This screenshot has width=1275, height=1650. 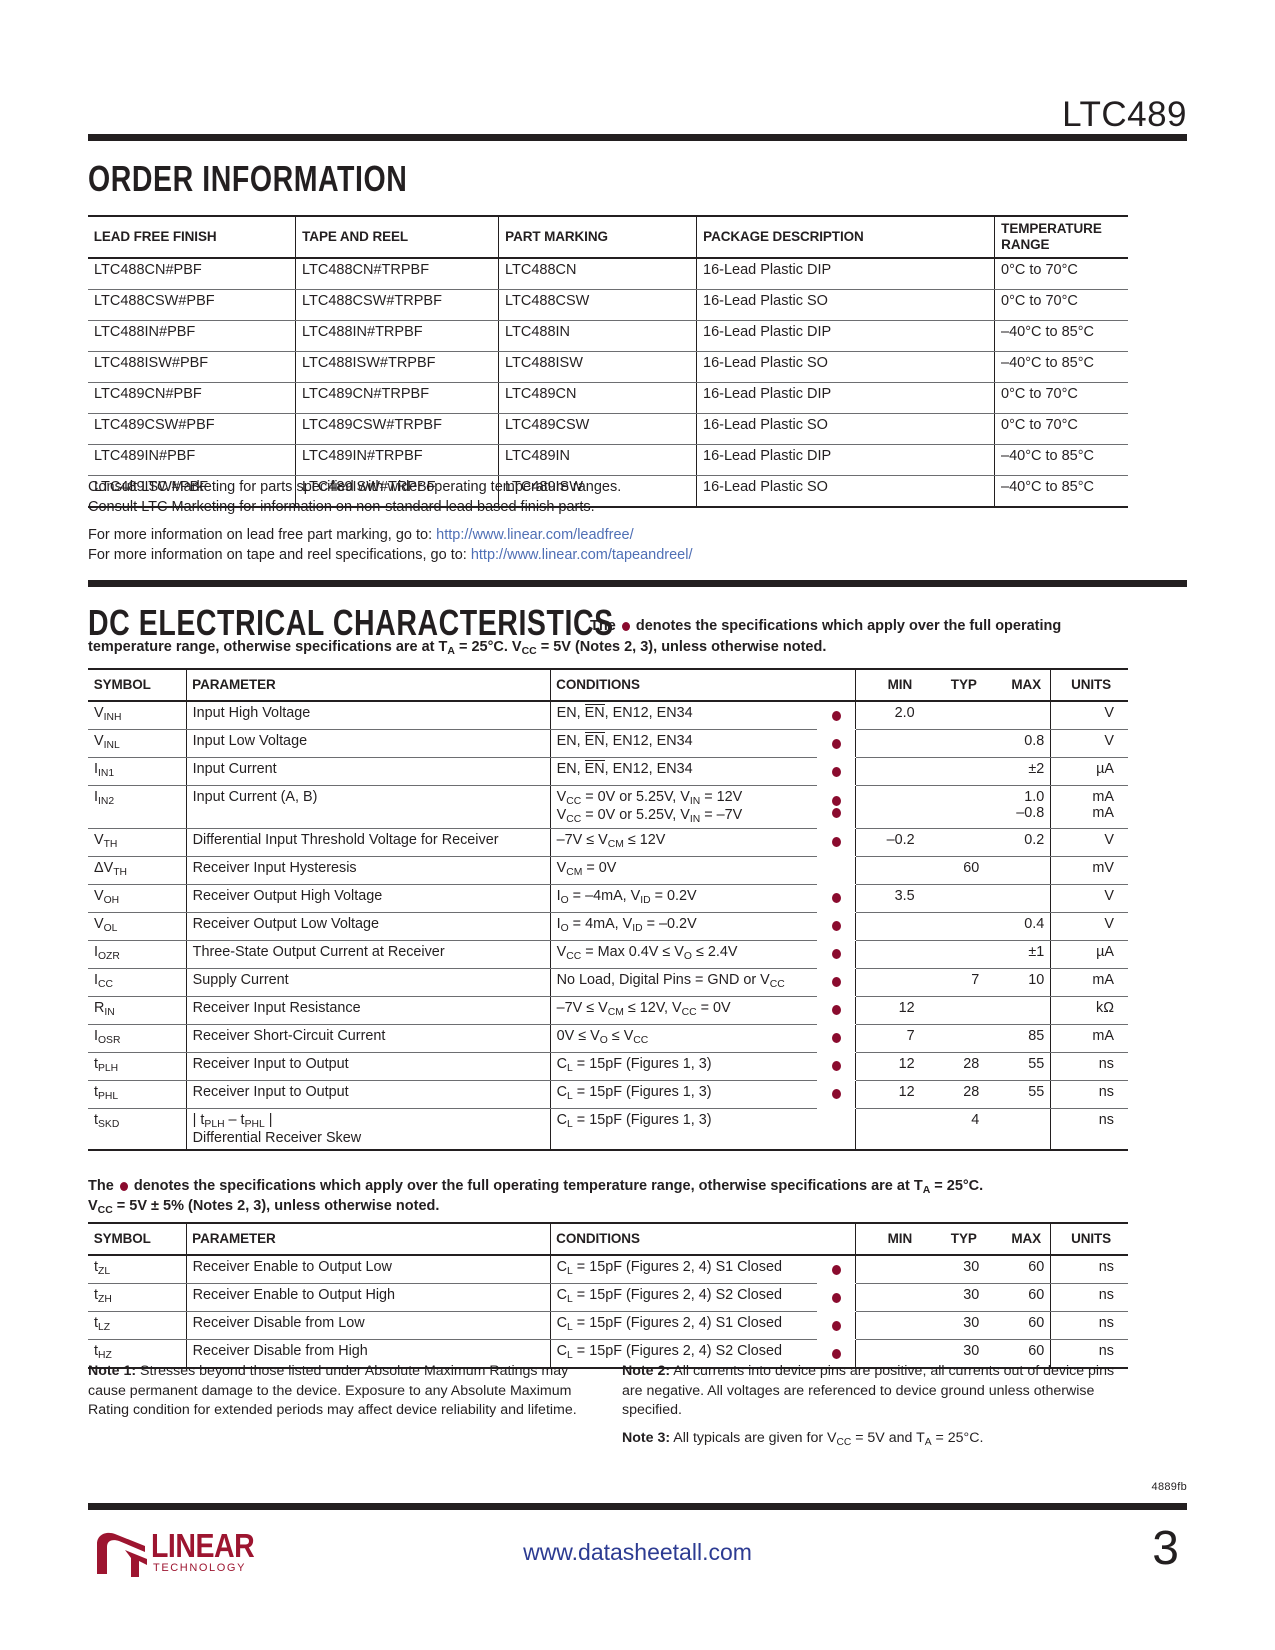 I want to click on note-3-text-c: = 25°C., so click(x=957, y=1437).